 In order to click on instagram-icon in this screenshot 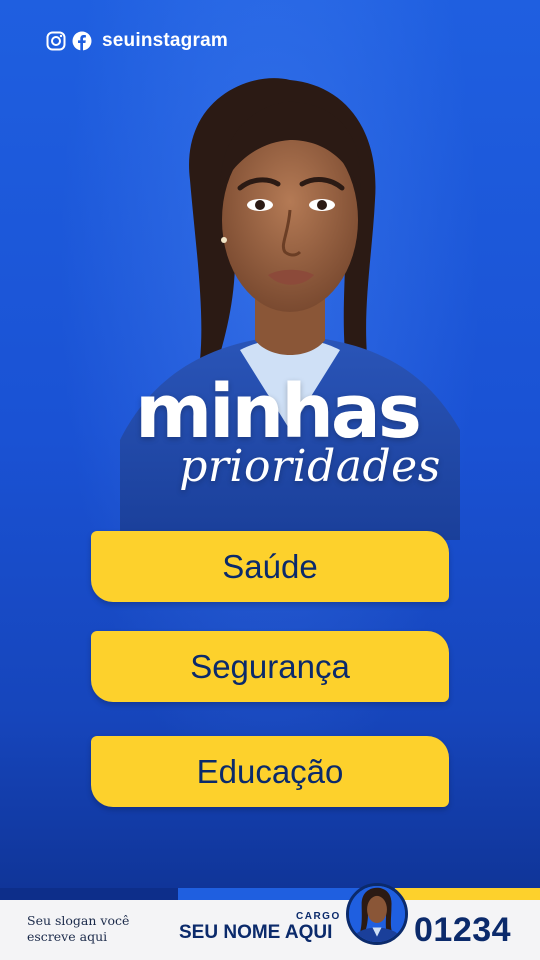, I will do `click(56, 41)`.